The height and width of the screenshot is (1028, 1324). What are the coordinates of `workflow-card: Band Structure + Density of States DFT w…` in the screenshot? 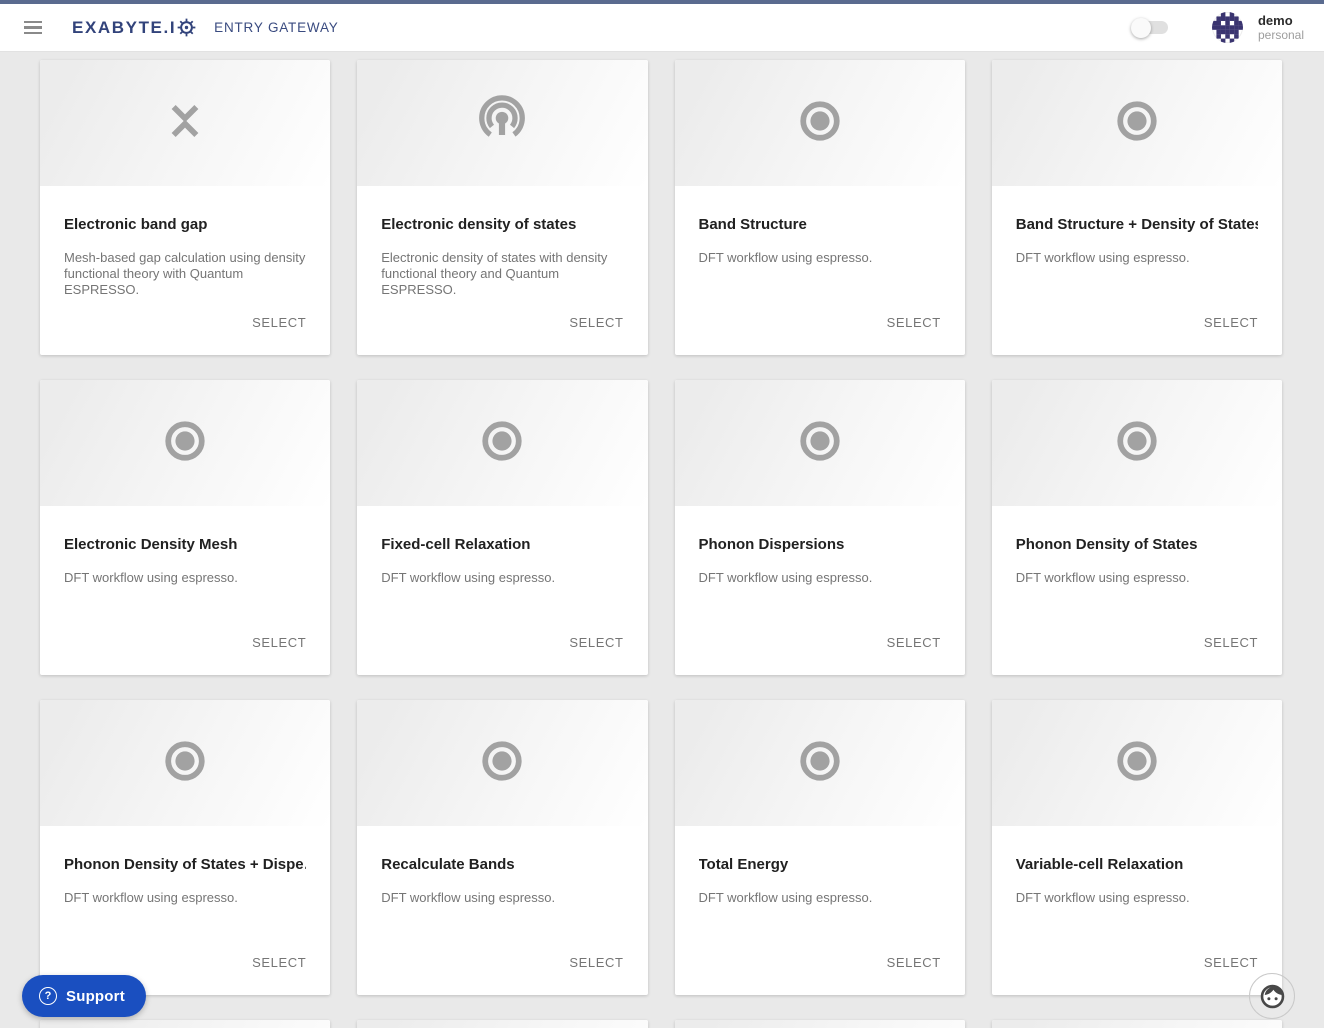 It's located at (1136, 207).